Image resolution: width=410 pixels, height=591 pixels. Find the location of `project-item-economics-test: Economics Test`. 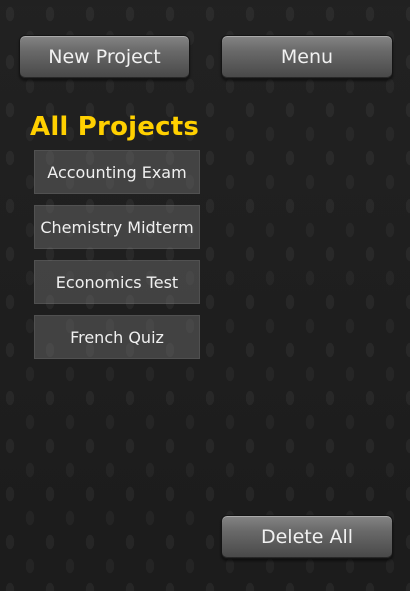

project-item-economics-test: Economics Test is located at coordinates (117, 282).